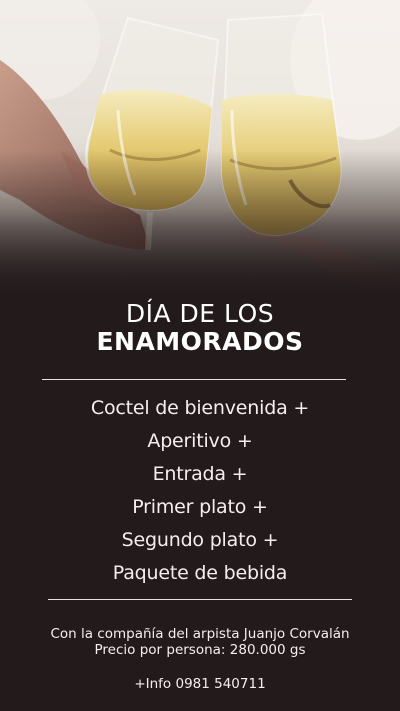 The width and height of the screenshot is (400, 711). What do you see at coordinates (194, 379) in the screenshot?
I see `divider-top` at bounding box center [194, 379].